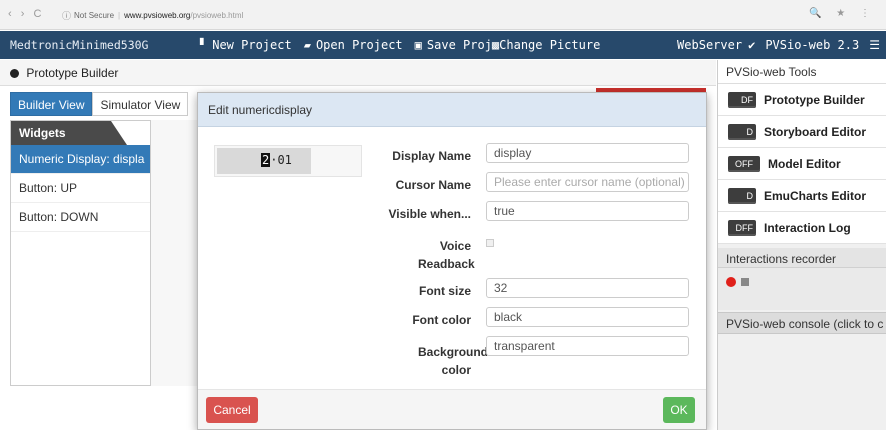  What do you see at coordinates (709, 45) in the screenshot?
I see `webserver-status: WebServer` at bounding box center [709, 45].